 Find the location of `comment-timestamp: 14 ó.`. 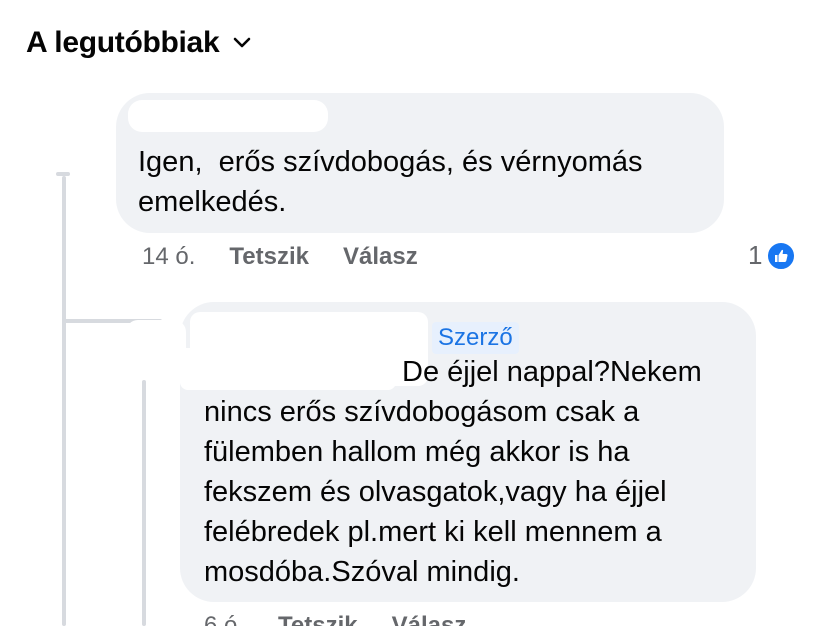

comment-timestamp: 14 ó. is located at coordinates (168, 256).